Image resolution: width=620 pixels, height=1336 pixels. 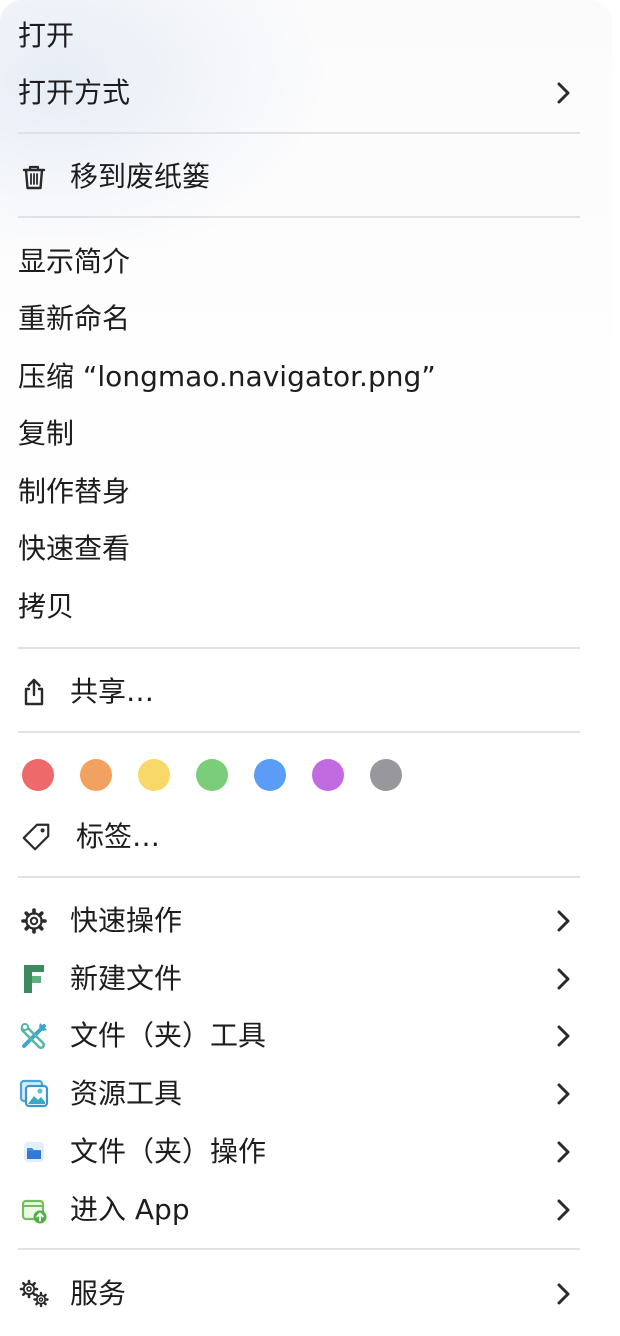 What do you see at coordinates (300, 549) in the screenshot?
I see `menu-item-quick-look: 快速查看` at bounding box center [300, 549].